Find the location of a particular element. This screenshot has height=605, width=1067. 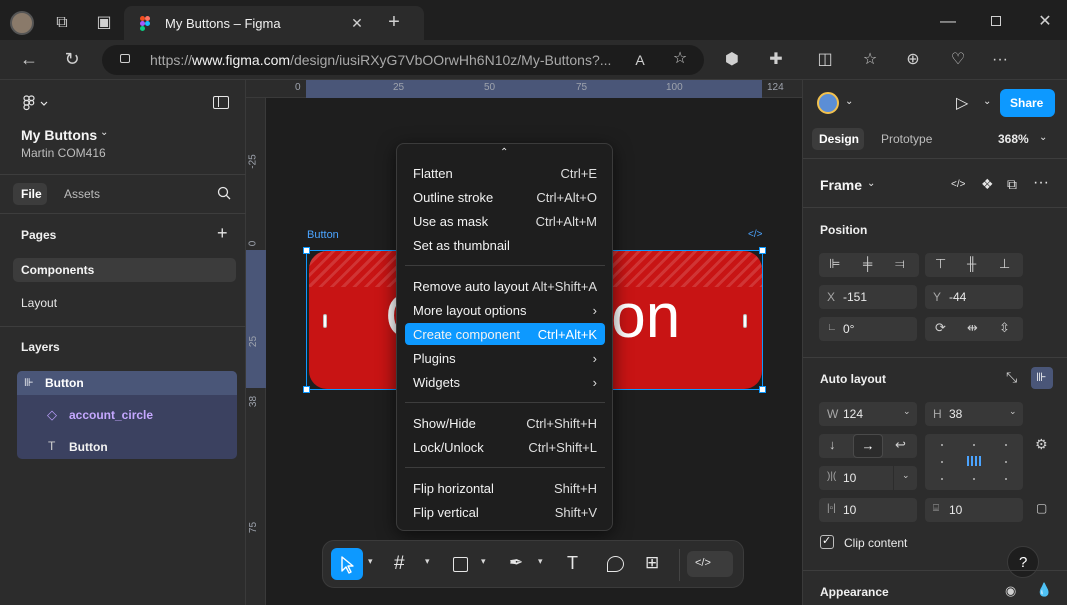

y-position-field: Y -44 is located at coordinates (974, 297).